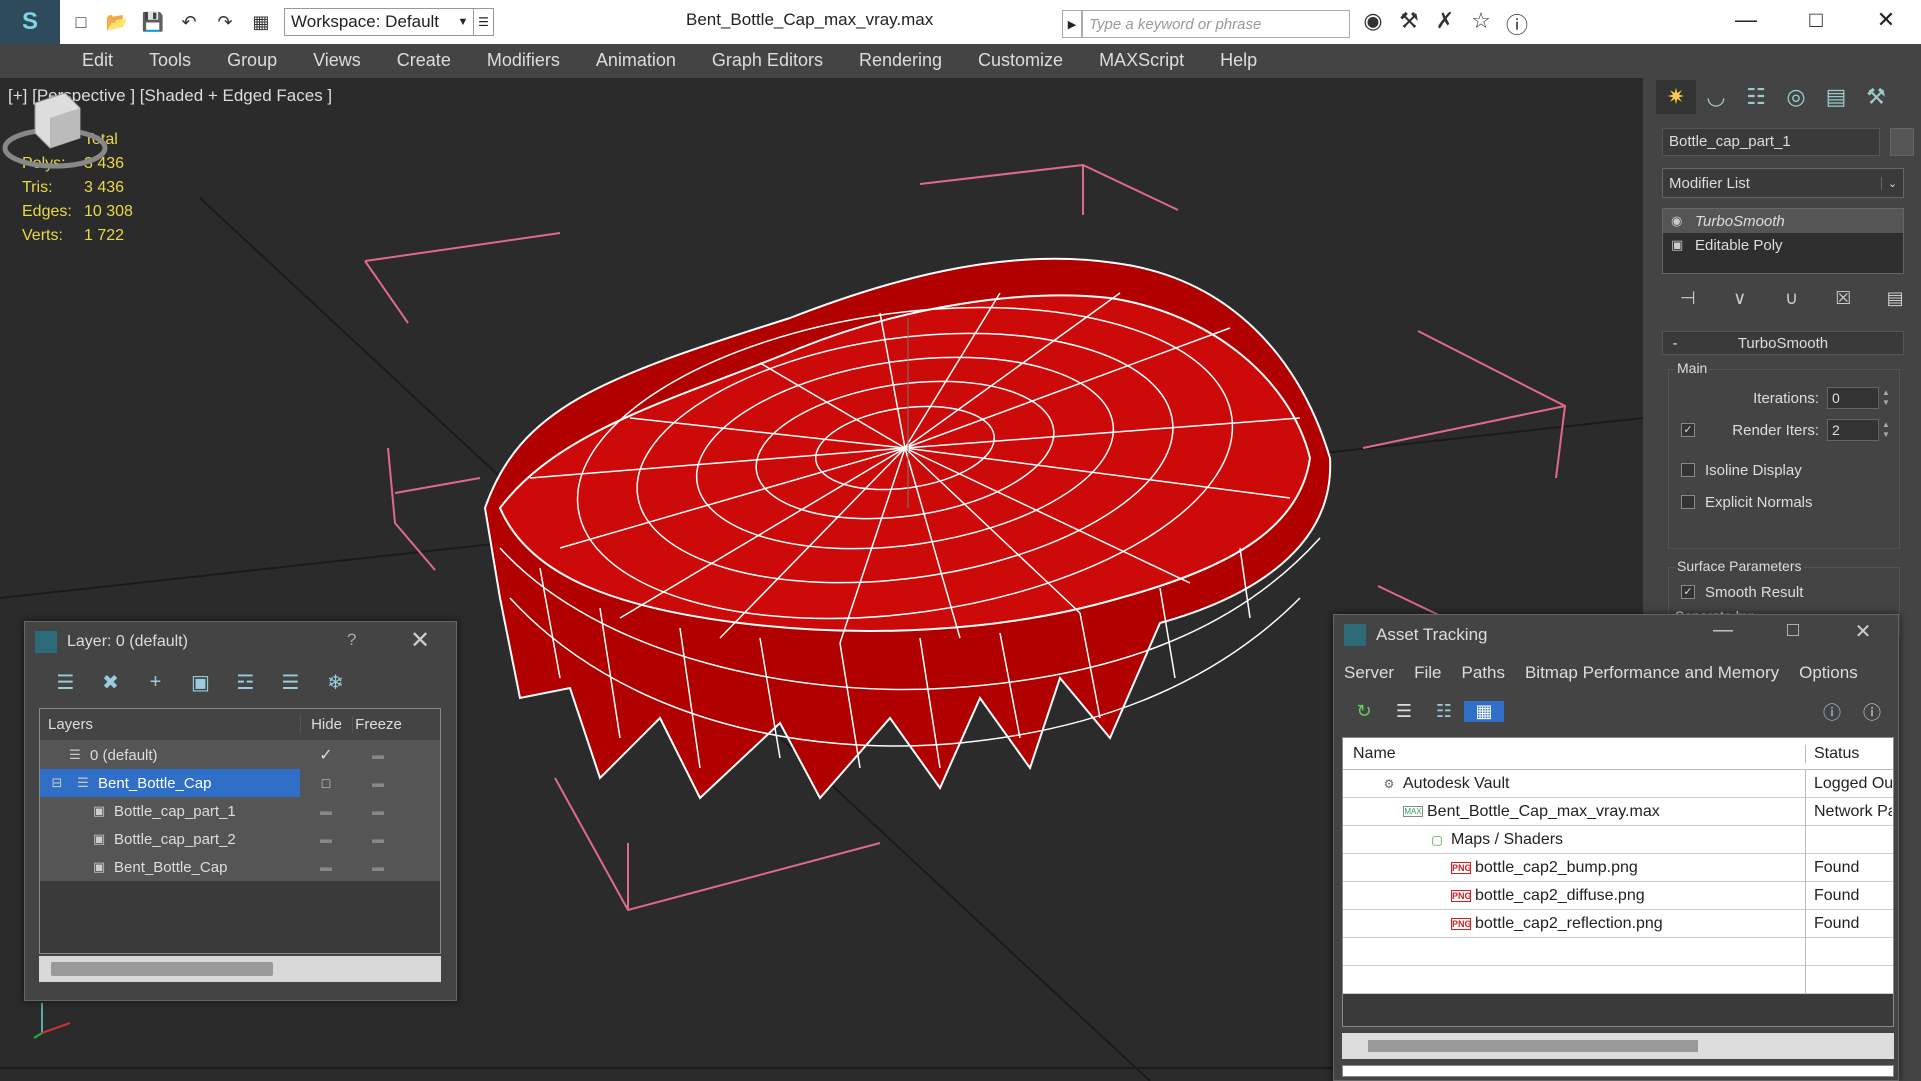 The height and width of the screenshot is (1081, 1921). Describe the element at coordinates (1783, 245) in the screenshot. I see `stack-item-editable-poly: ▣ Editable Poly` at that location.